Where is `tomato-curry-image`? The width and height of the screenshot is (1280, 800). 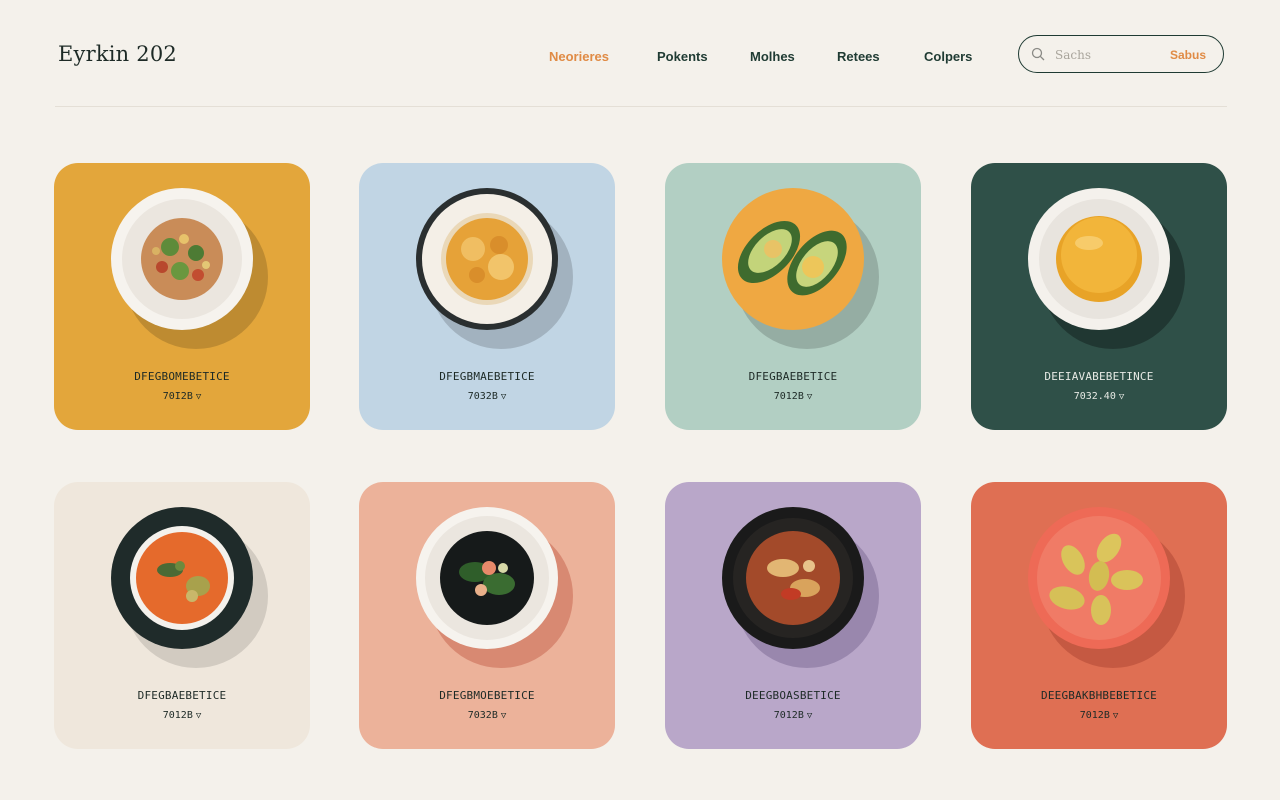 tomato-curry-image is located at coordinates (182, 578).